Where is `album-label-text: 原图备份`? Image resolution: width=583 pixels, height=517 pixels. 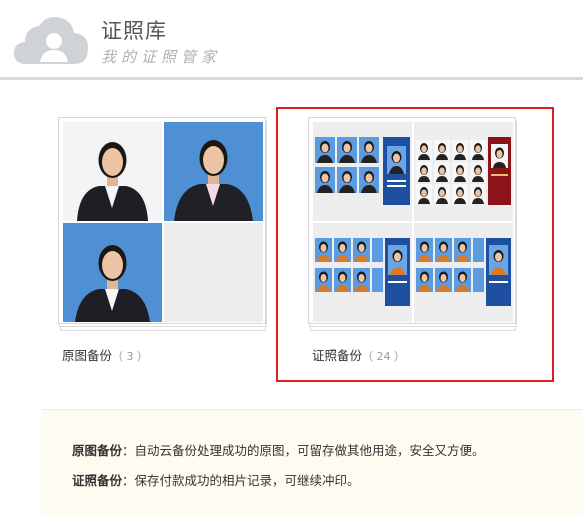
album-label-text: 原图备份 is located at coordinates (87, 355).